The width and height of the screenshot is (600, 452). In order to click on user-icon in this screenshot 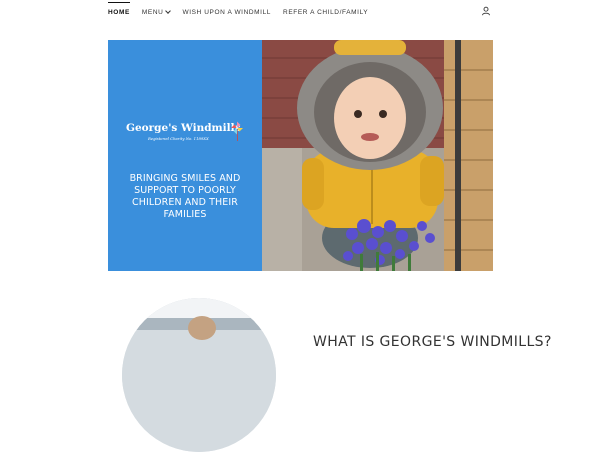, I will do `click(486, 11)`.